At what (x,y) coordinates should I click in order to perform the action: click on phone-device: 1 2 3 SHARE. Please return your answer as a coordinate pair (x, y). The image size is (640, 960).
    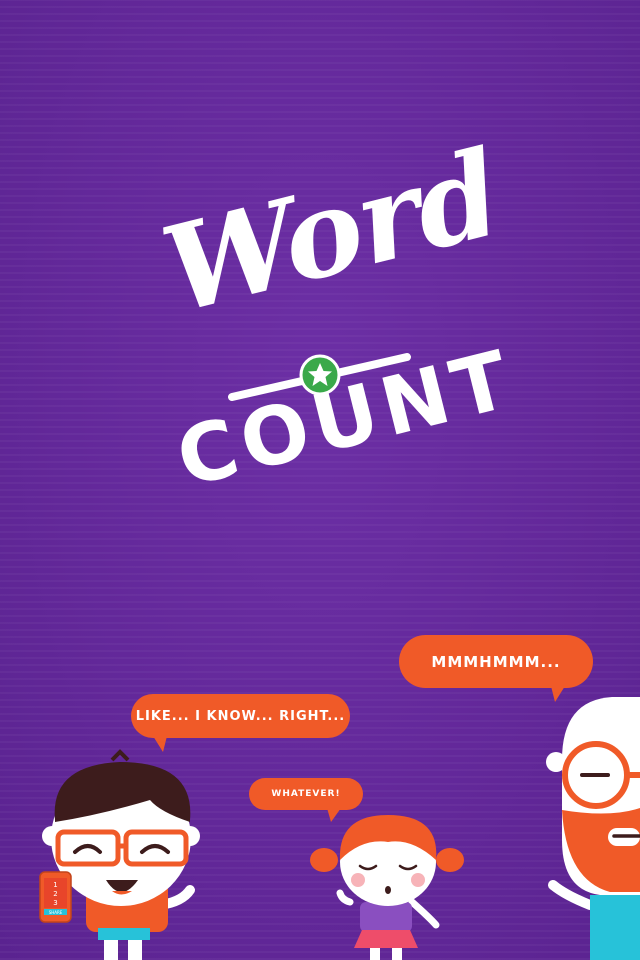
    Looking at the image, I should click on (55, 897).